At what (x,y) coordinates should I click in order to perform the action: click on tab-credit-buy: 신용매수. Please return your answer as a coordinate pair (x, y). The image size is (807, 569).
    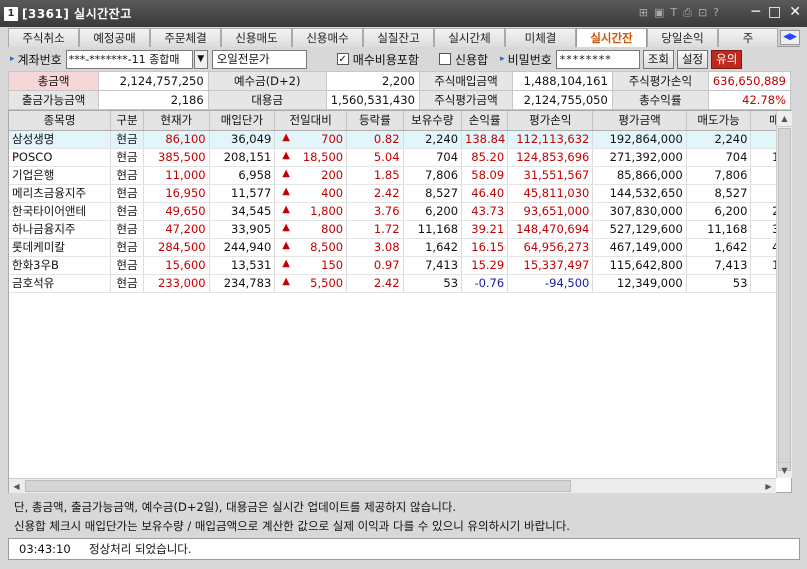
    Looking at the image, I should click on (327, 37).